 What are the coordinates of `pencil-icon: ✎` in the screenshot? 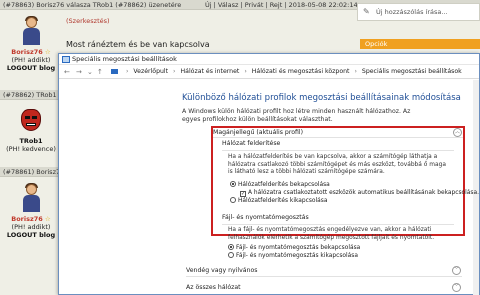 It's located at (366, 11).